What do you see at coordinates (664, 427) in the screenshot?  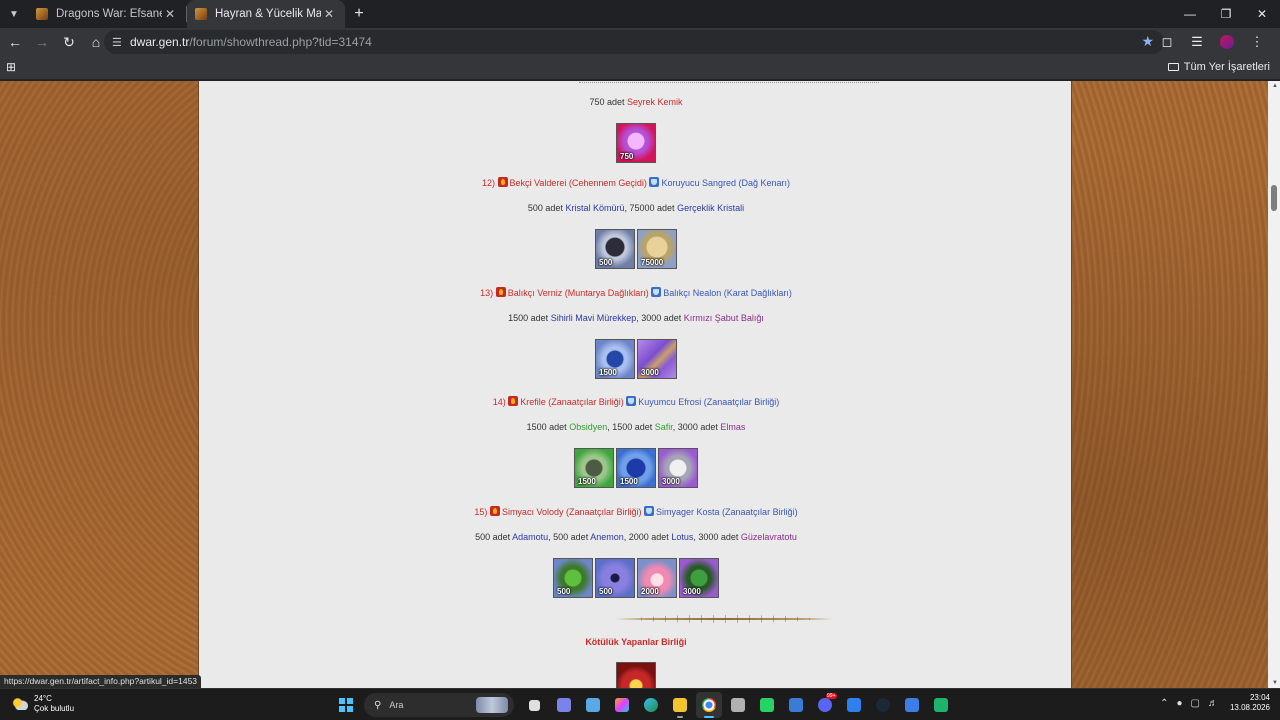 I see `item-link: Safir` at bounding box center [664, 427].